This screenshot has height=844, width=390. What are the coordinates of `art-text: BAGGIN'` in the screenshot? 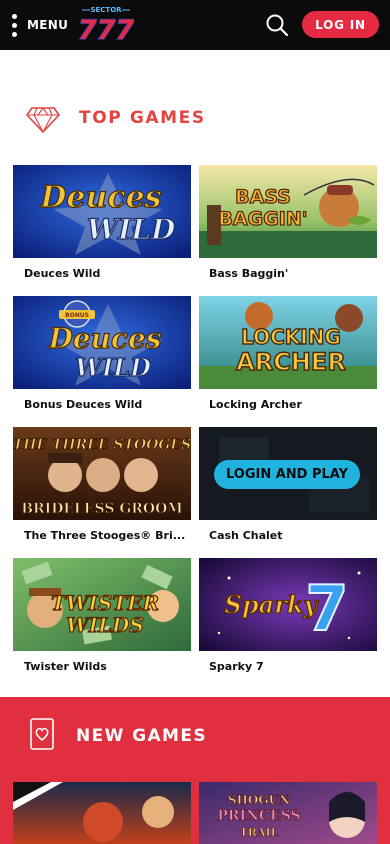 It's located at (262, 219).